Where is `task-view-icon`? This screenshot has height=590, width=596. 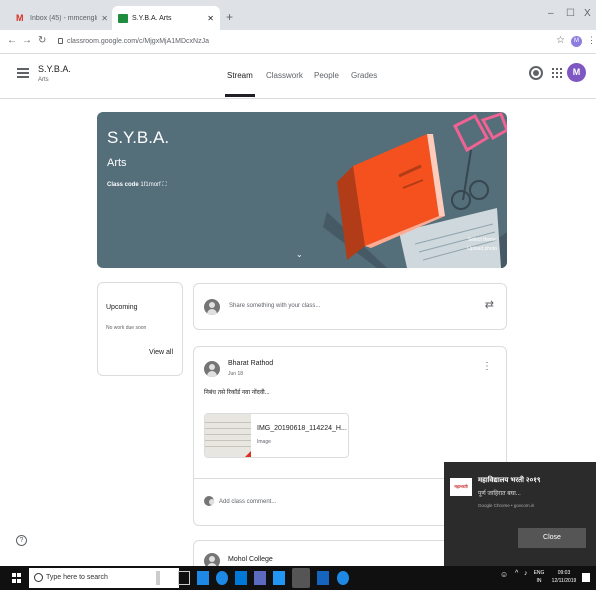 task-view-icon is located at coordinates (184, 578).